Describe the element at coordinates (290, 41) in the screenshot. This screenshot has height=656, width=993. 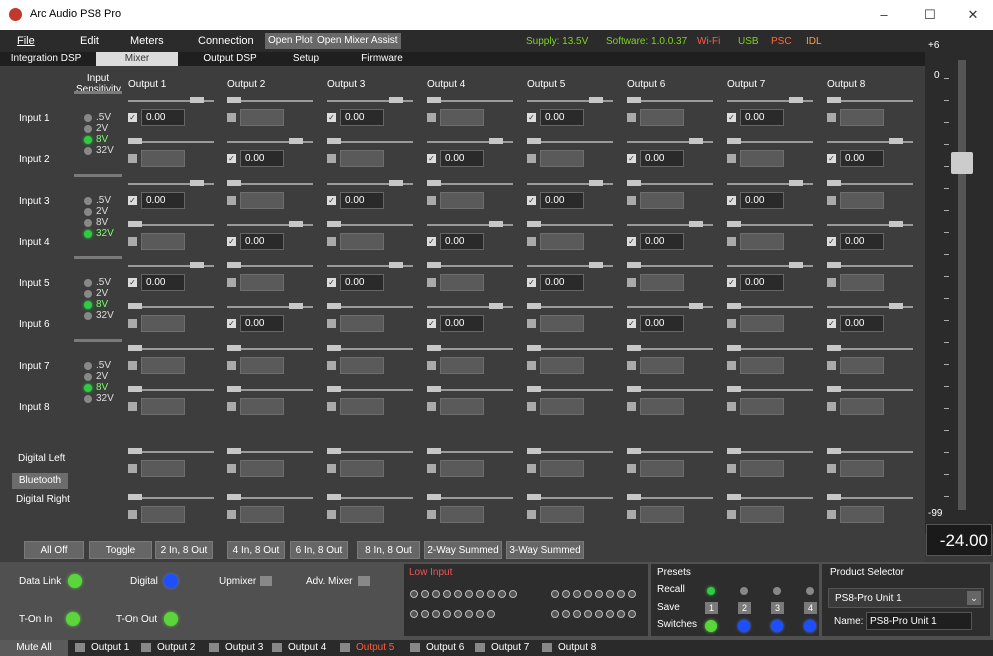
I see `open-plot-button: Open Plot` at that location.